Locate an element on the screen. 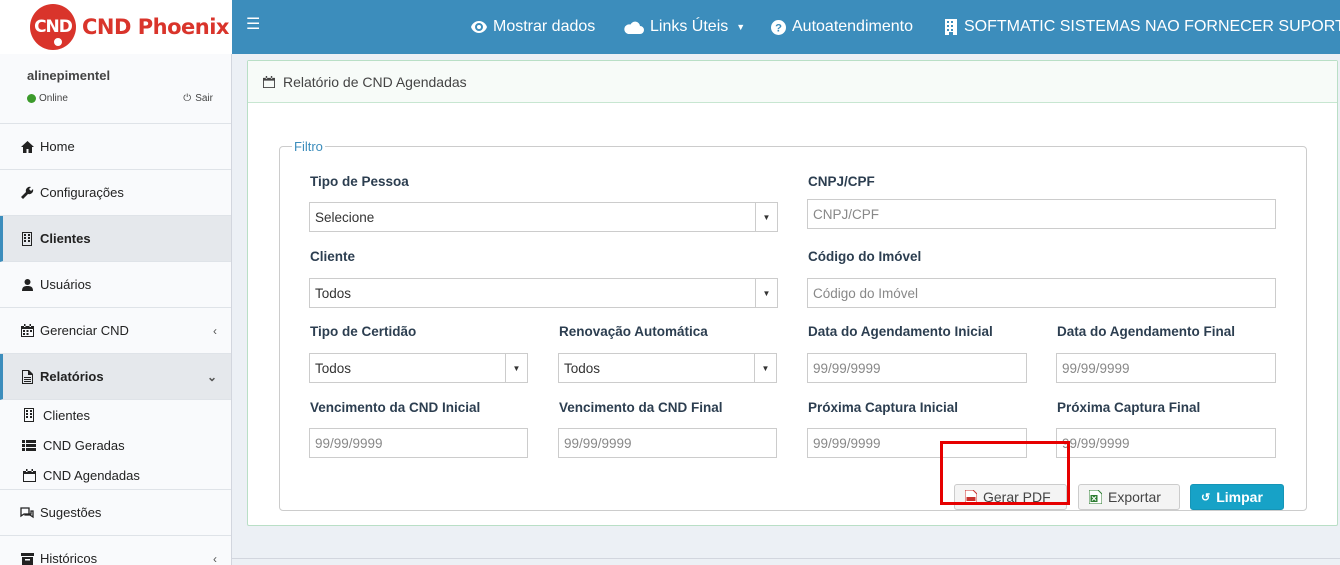  sidebar-item-historicos: Históricos ‹ is located at coordinates (115, 550).